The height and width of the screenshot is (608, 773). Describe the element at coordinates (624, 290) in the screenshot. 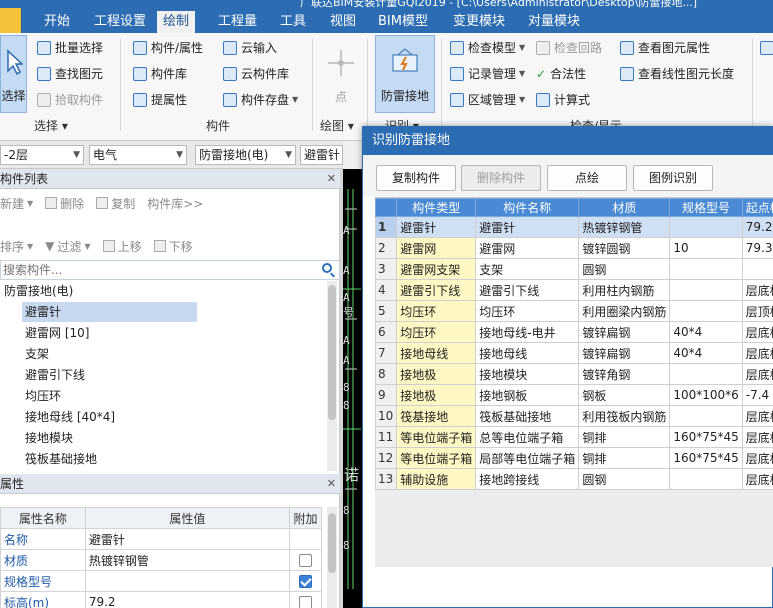

I see `material-cell: 利用柱内钢筋` at that location.